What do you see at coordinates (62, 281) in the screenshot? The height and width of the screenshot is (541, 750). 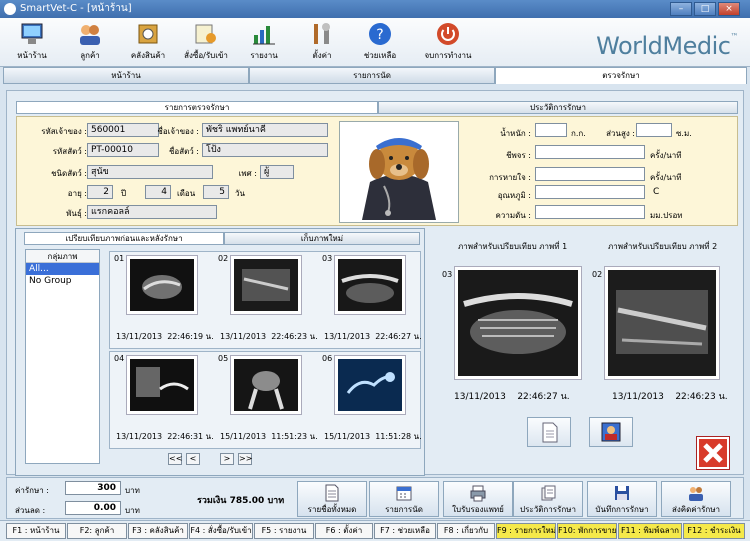 I see `group-item-no-group: No Group` at bounding box center [62, 281].